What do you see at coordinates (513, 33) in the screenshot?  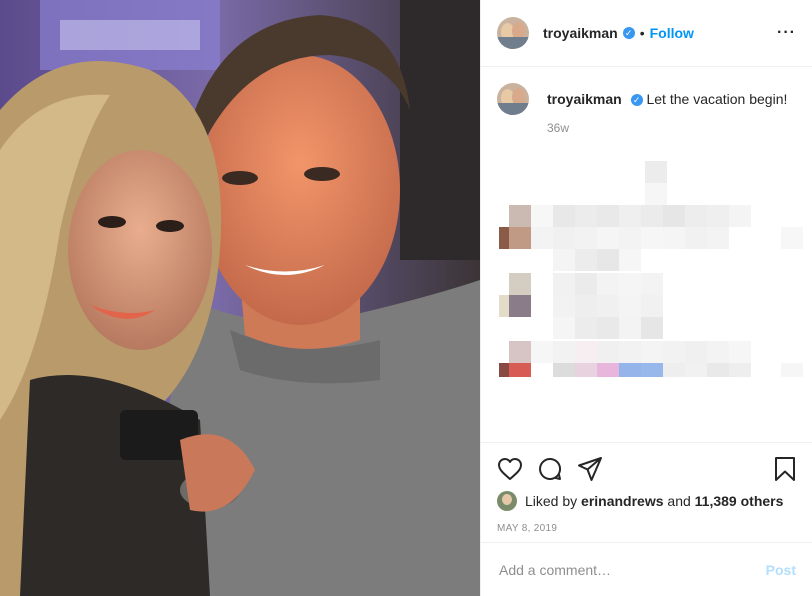 I see `author-avatar` at bounding box center [513, 33].